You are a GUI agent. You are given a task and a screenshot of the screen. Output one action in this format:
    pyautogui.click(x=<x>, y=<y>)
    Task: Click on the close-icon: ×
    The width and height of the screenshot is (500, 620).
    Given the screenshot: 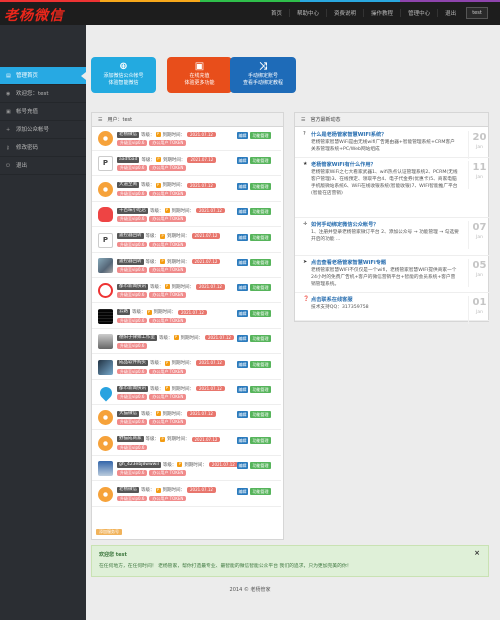 What is the action you would take?
    pyautogui.click(x=477, y=553)
    